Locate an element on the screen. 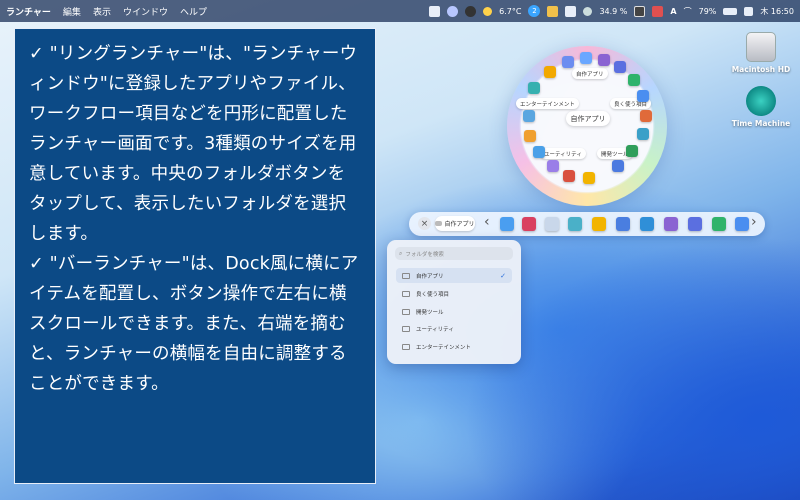 The width and height of the screenshot is (800, 500). ring-folder-label-bottom-left: ユーティリティ is located at coordinates (563, 153).